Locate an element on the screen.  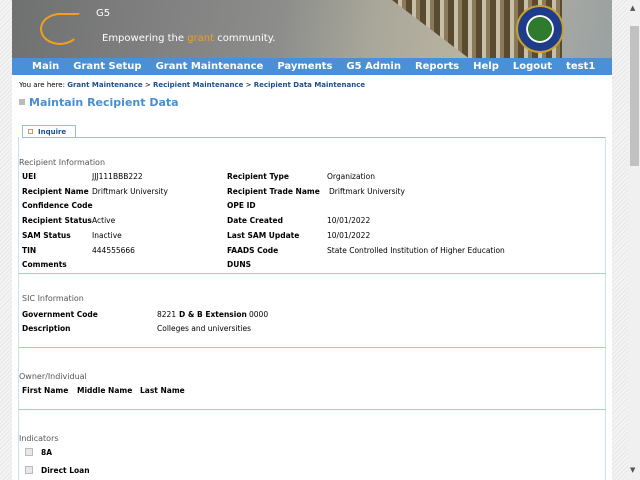
breadcrumb-recipient-data-maintenance: Recipient Data Maintenance is located at coordinates (309, 85).